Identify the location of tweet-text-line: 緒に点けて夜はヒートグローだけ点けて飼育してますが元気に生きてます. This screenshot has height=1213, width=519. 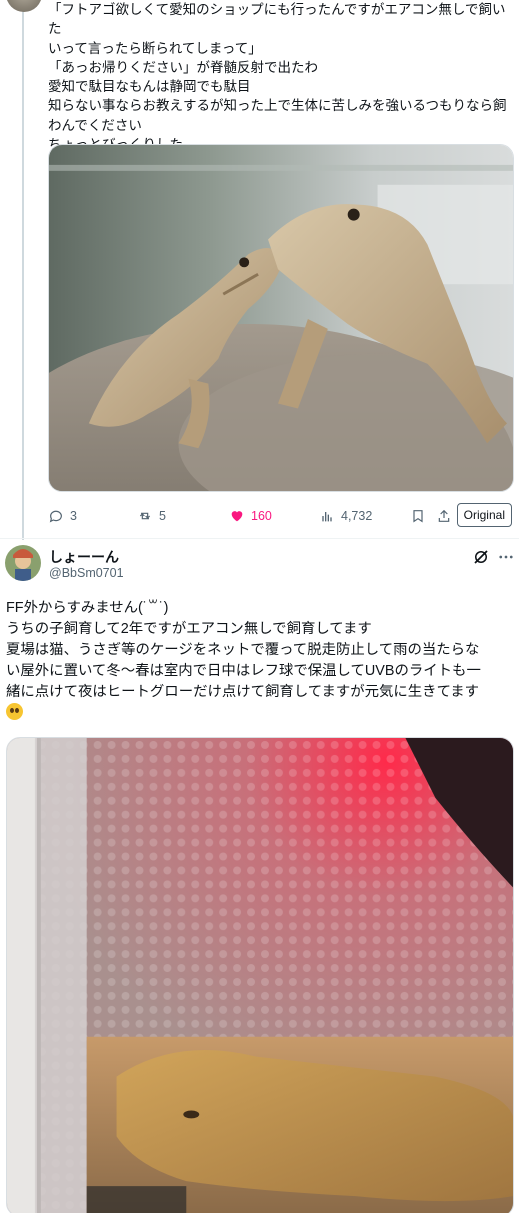
(243, 692).